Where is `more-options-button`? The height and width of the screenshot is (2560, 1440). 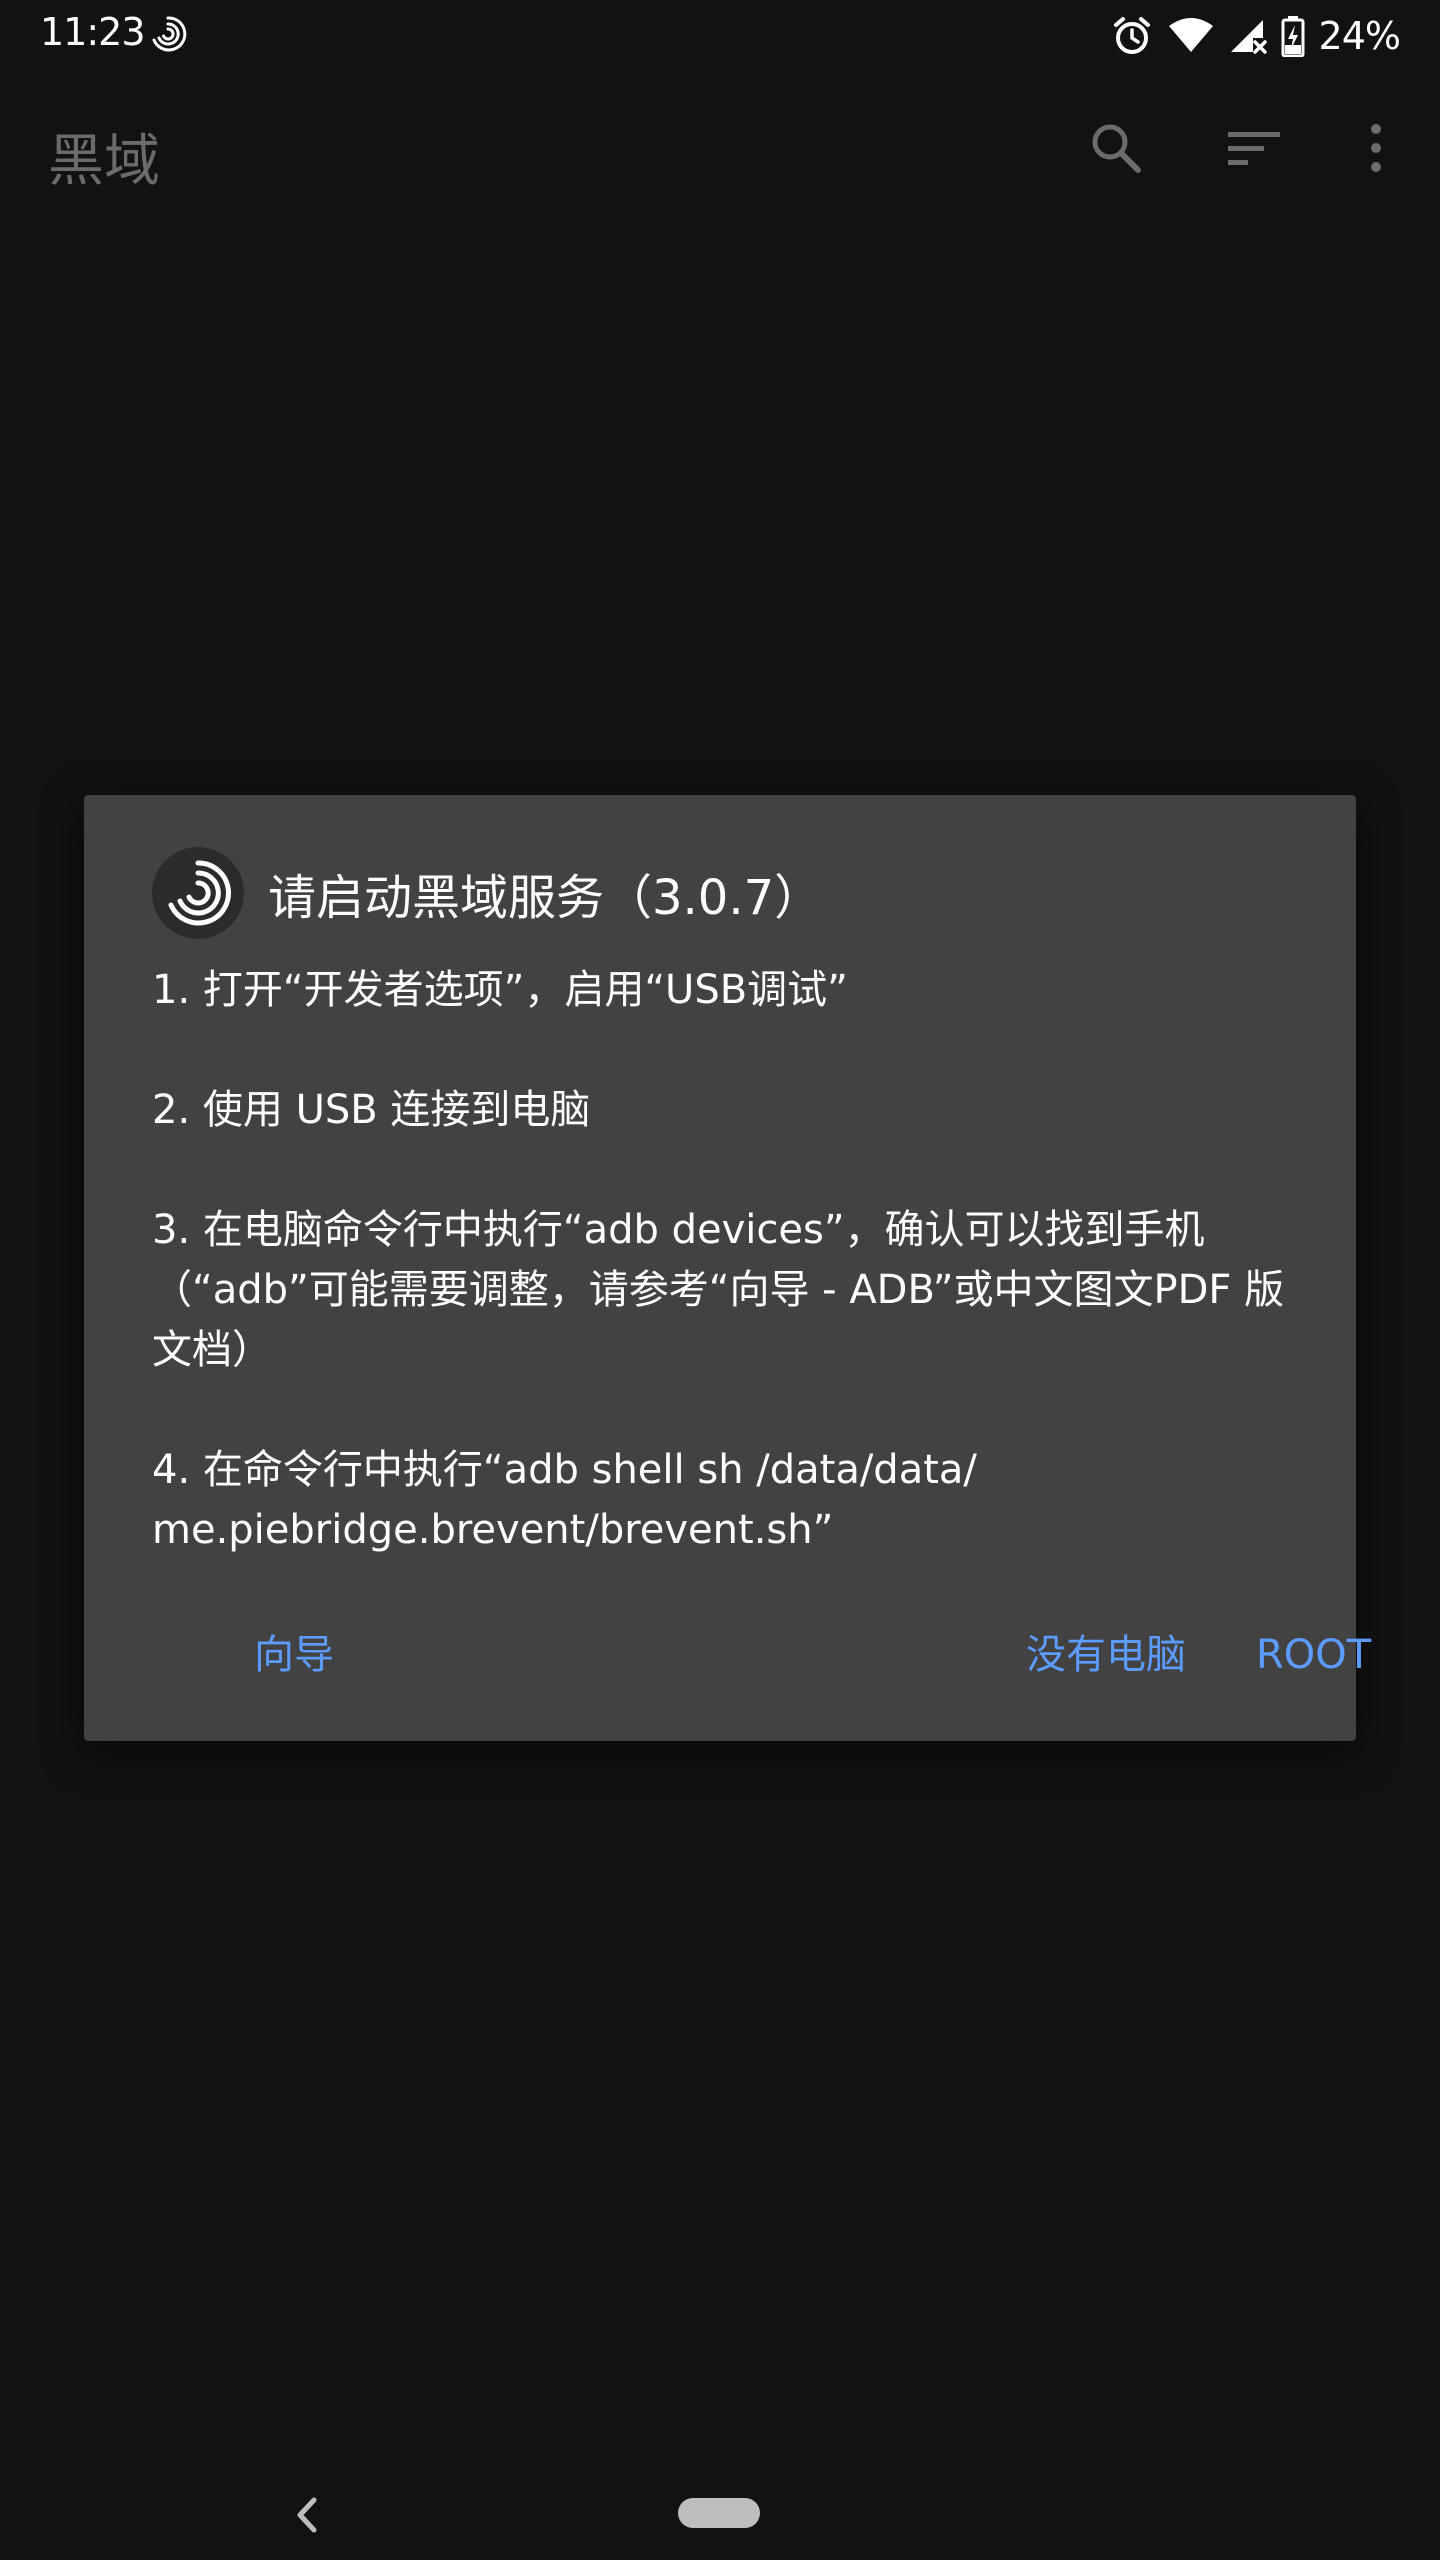
more-options-button is located at coordinates (1376, 148).